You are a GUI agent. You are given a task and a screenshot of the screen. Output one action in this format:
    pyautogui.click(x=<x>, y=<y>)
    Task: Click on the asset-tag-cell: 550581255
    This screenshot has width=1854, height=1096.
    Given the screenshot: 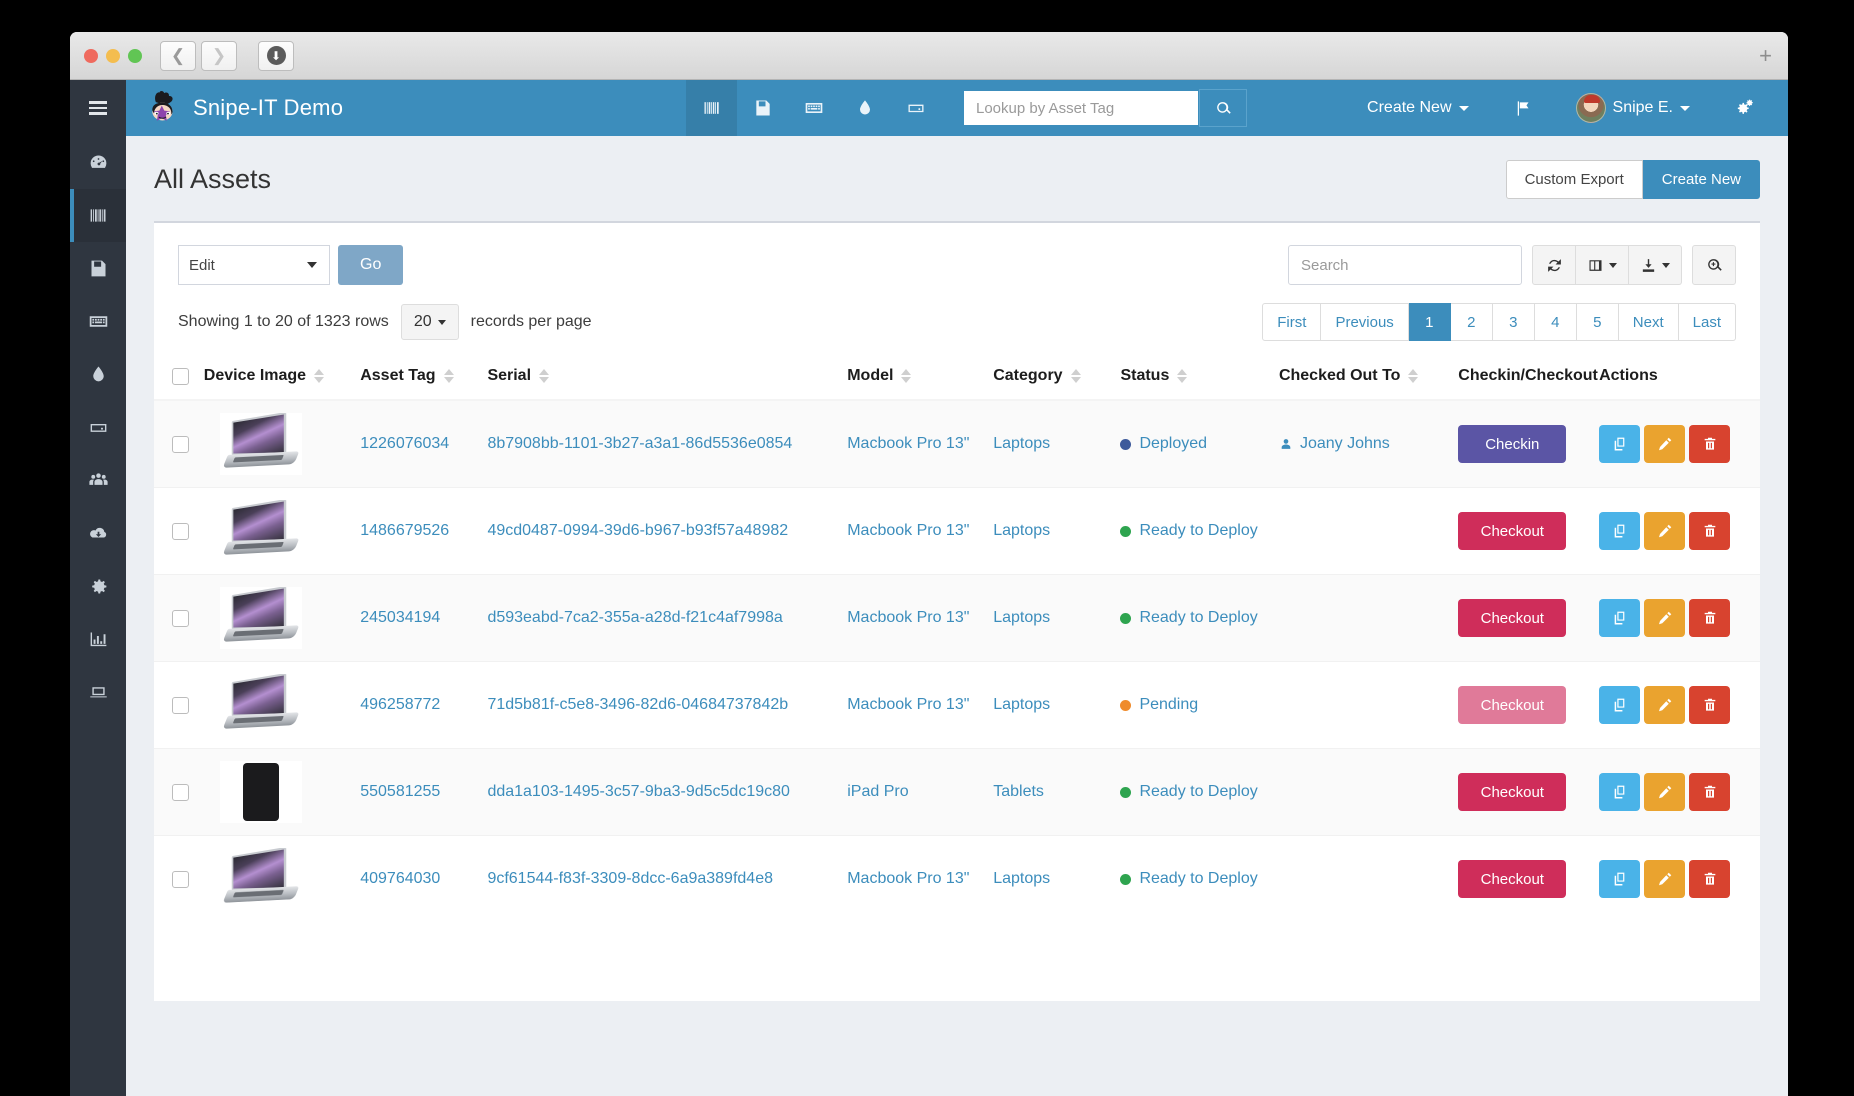 What is the action you would take?
    pyautogui.click(x=418, y=792)
    